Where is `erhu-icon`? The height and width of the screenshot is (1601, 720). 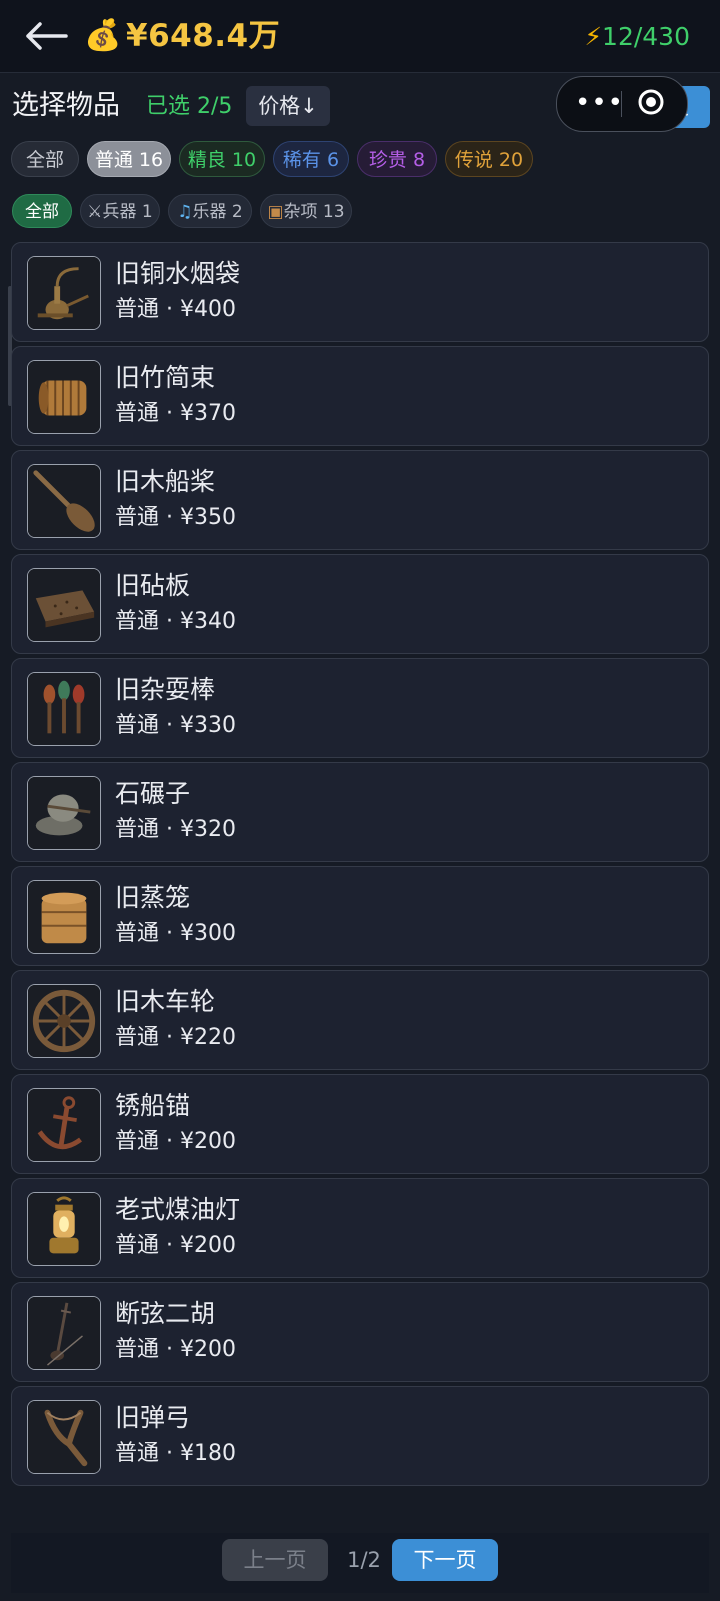 erhu-icon is located at coordinates (64, 1333).